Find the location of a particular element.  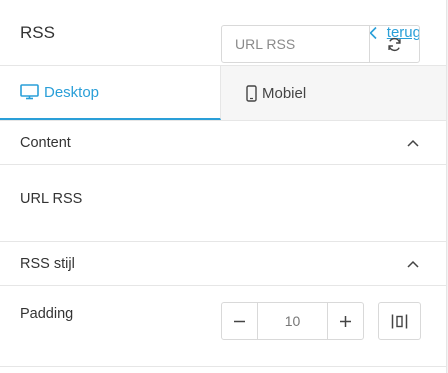

url-rss-input is located at coordinates (295, 44).